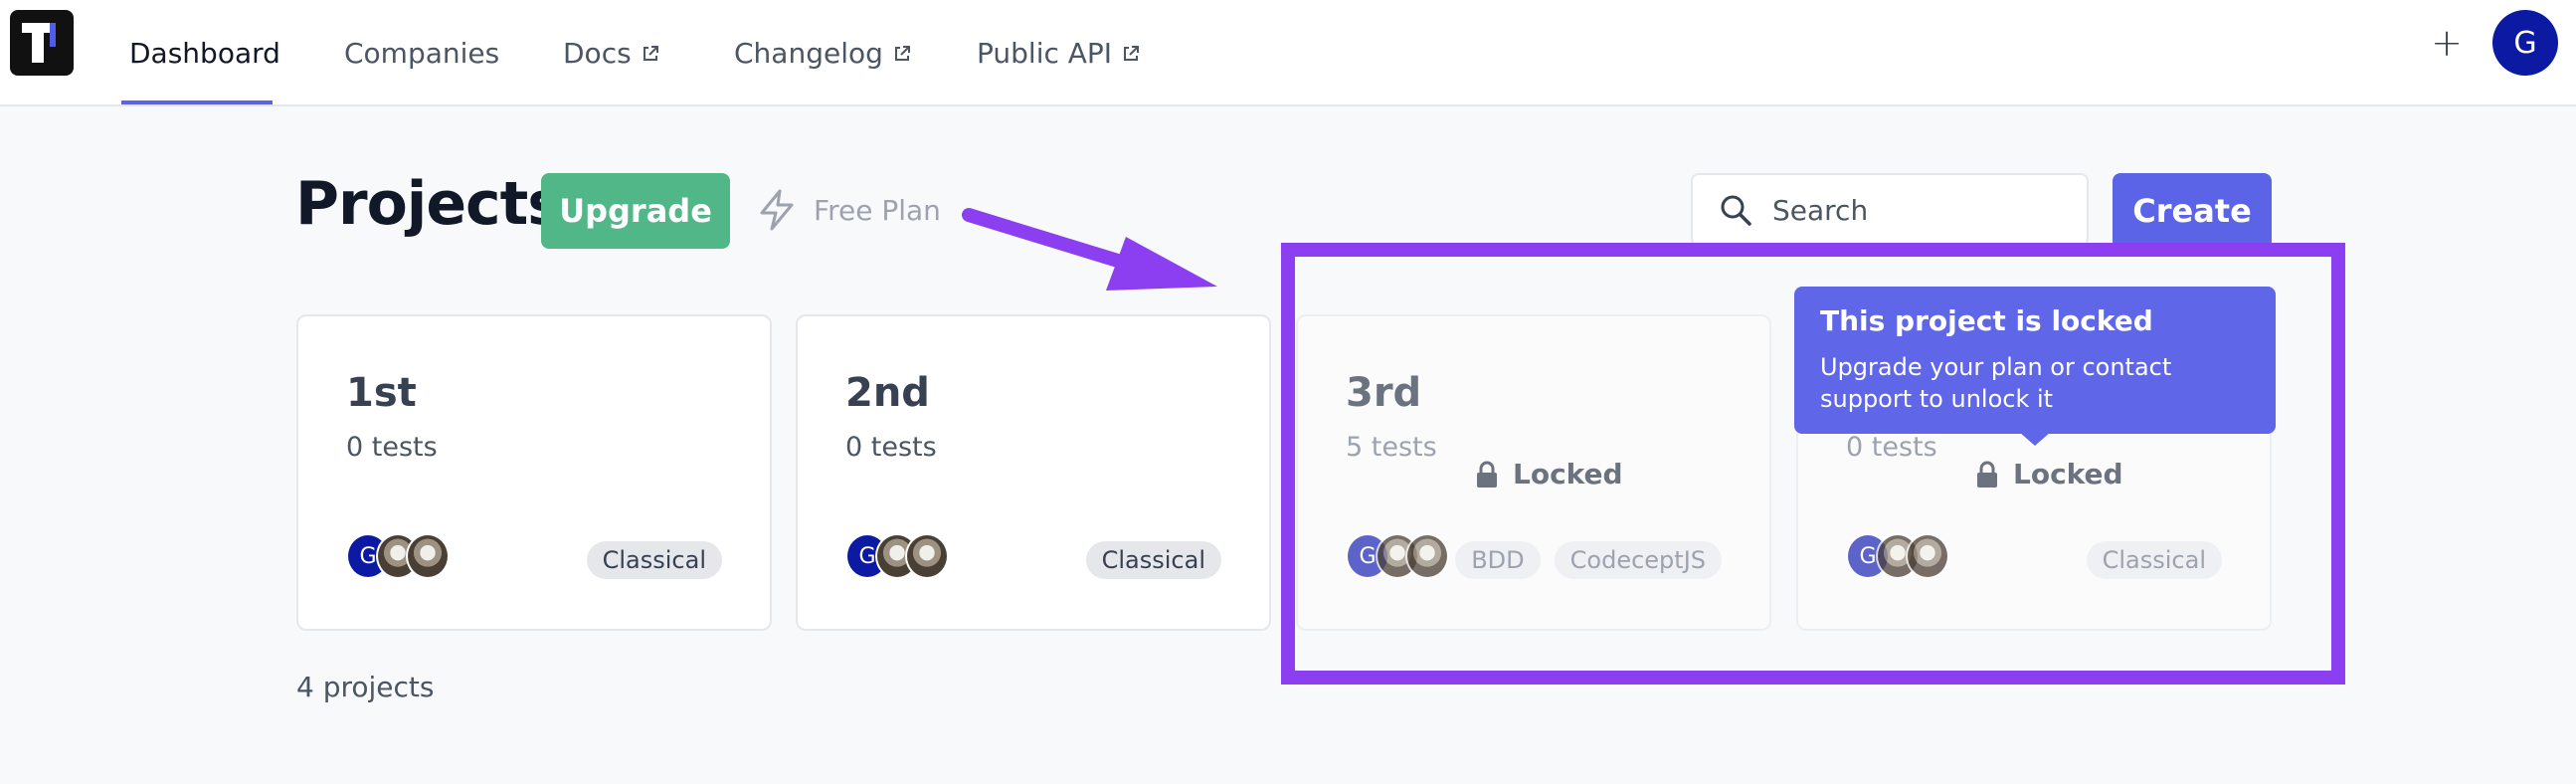 This screenshot has height=784, width=2576. What do you see at coordinates (597, 53) in the screenshot?
I see `nav-docs-label: Docs` at bounding box center [597, 53].